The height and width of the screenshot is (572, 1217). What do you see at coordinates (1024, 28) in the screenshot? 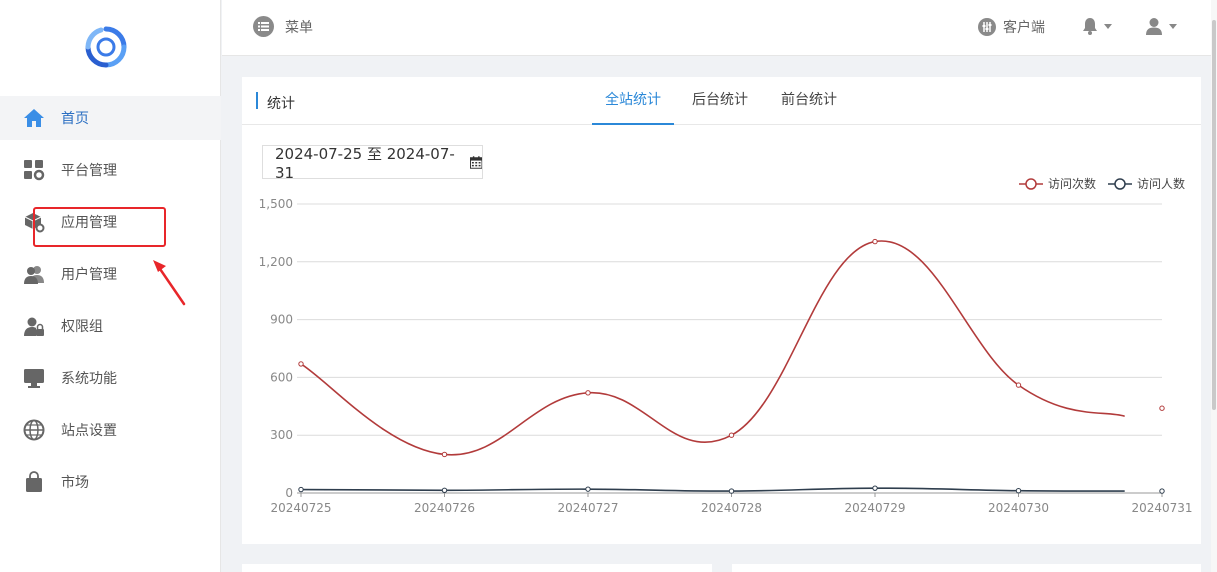
I see `client-label: 客户端` at bounding box center [1024, 28].